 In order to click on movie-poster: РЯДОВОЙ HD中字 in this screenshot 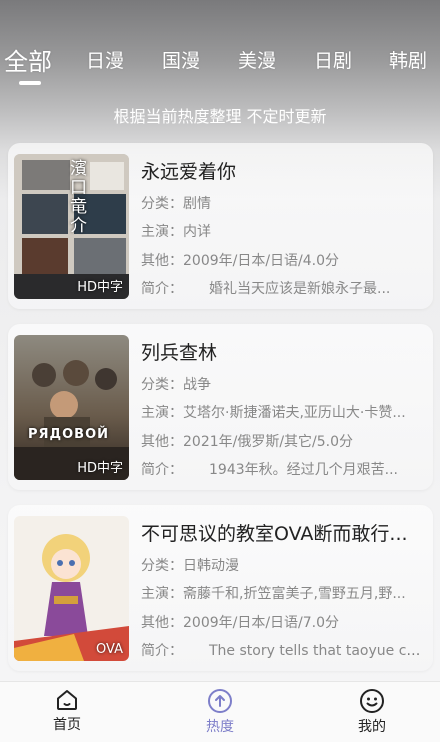, I will do `click(71, 407)`.